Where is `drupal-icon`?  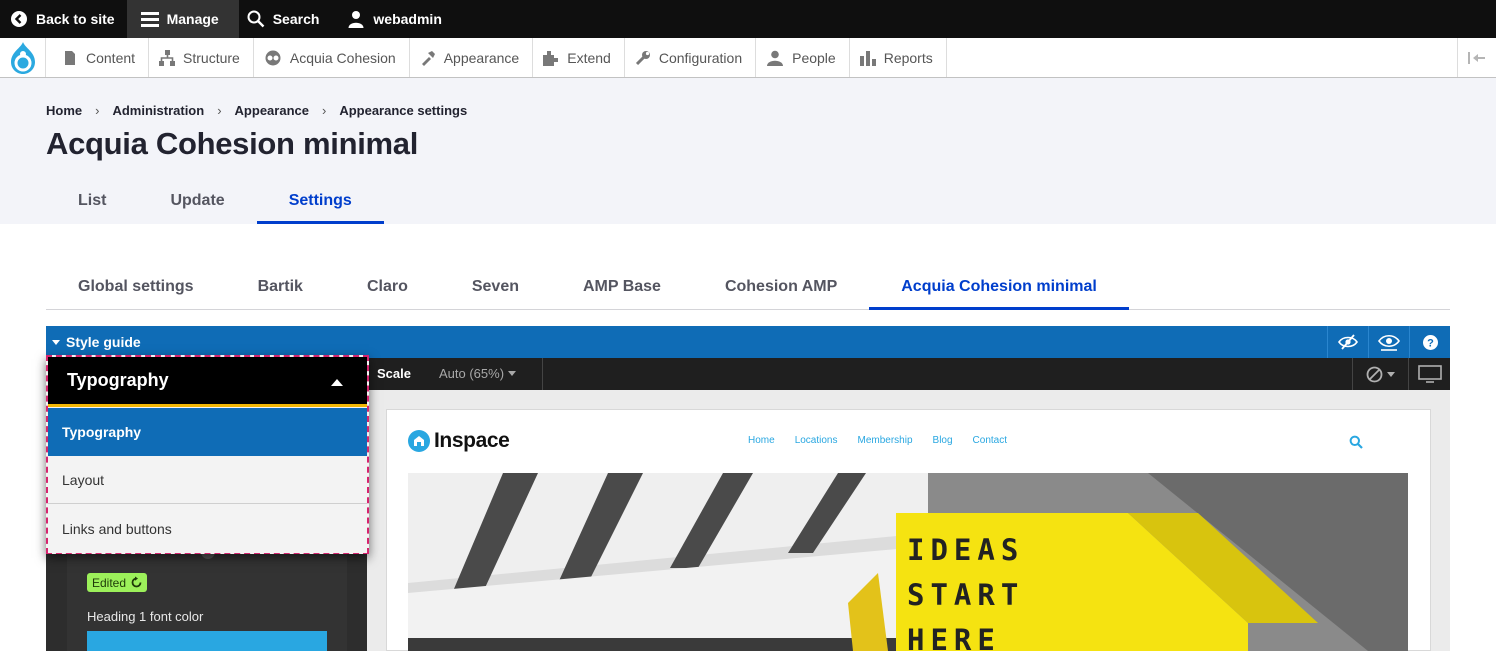 drupal-icon is located at coordinates (22, 57).